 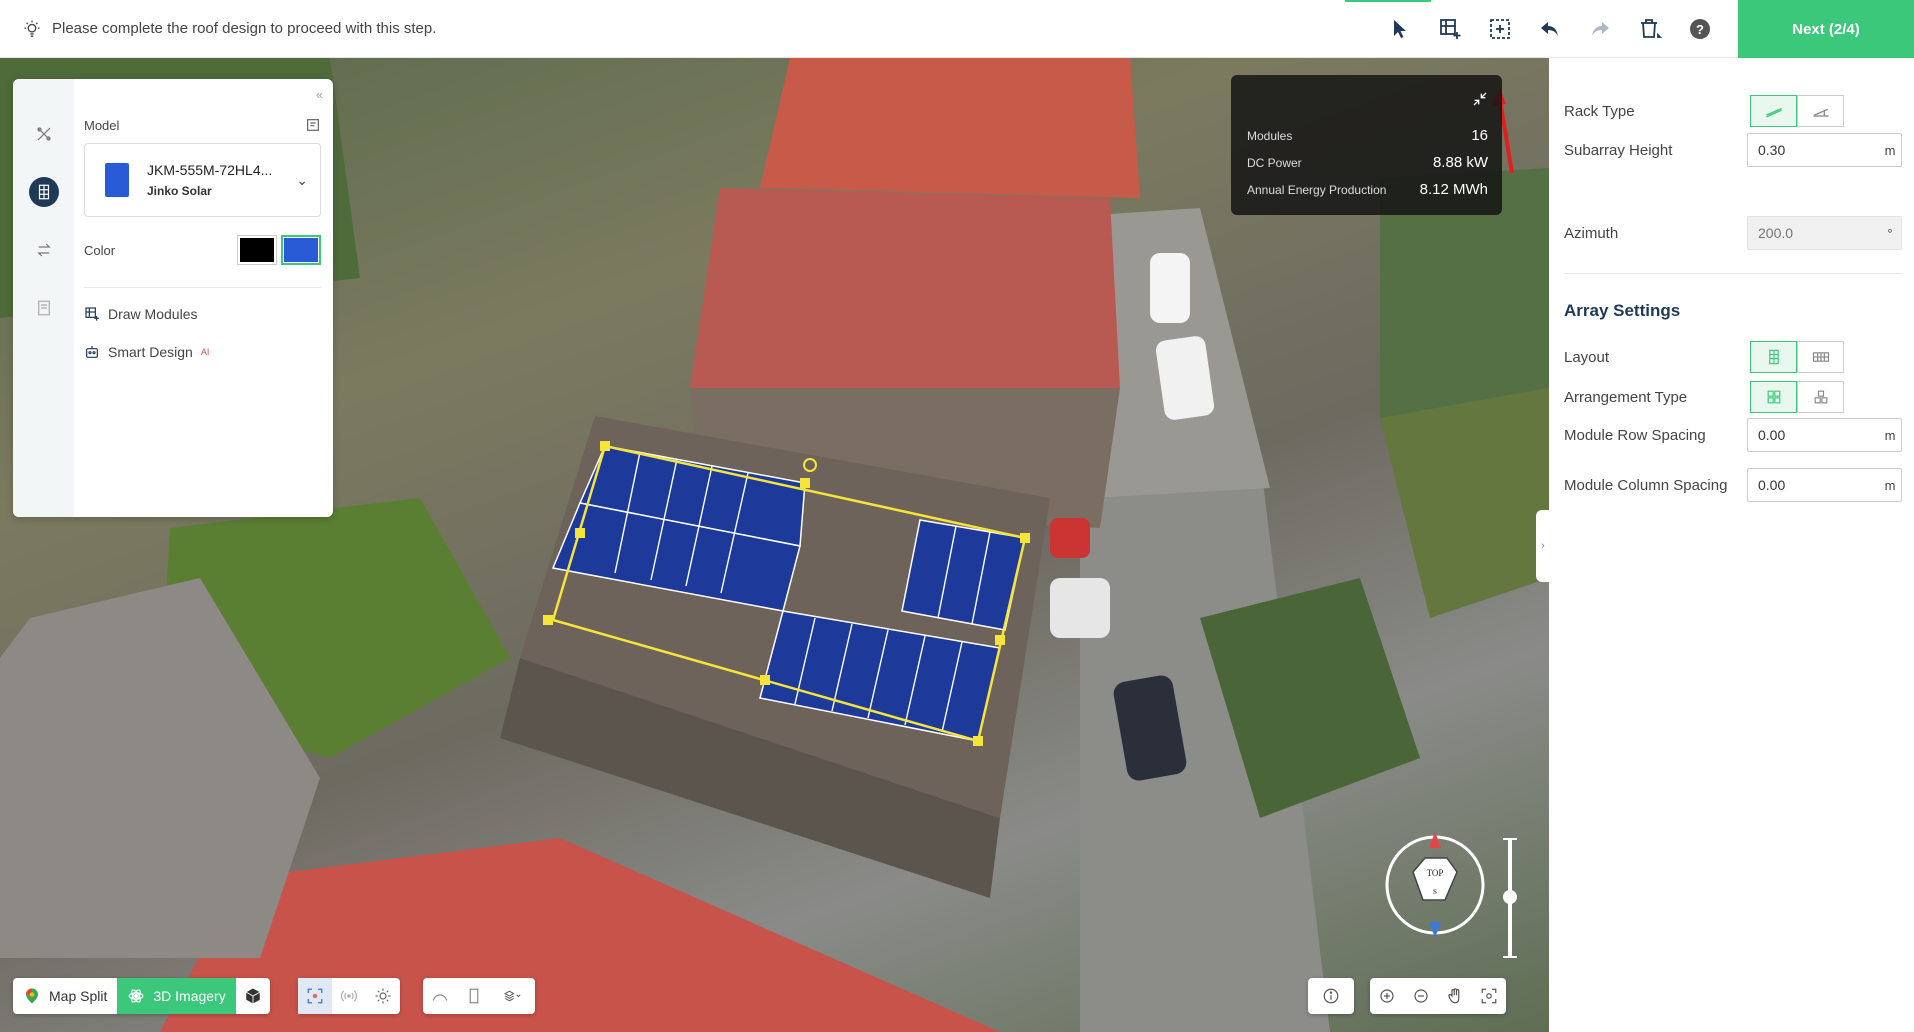 I want to click on color-swatch-blue, so click(x=301, y=250).